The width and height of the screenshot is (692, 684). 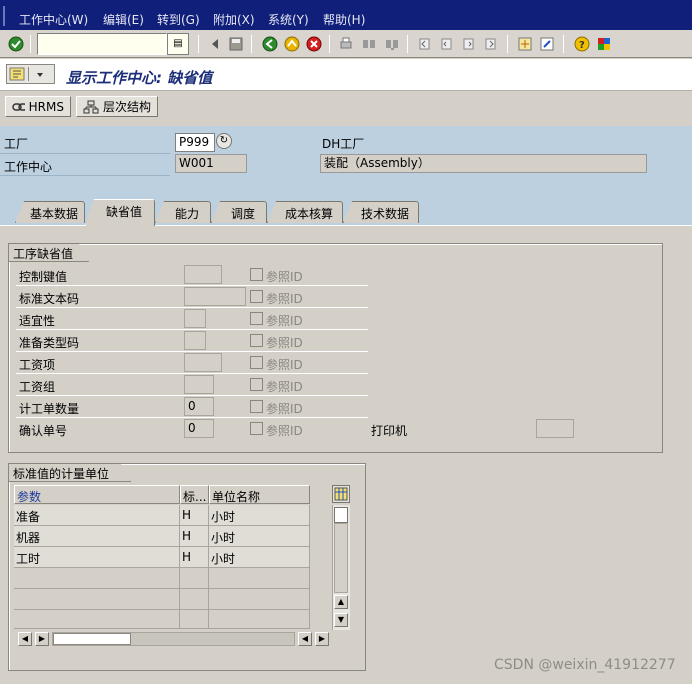 I want to click on last-page-icon, so click(x=490, y=43).